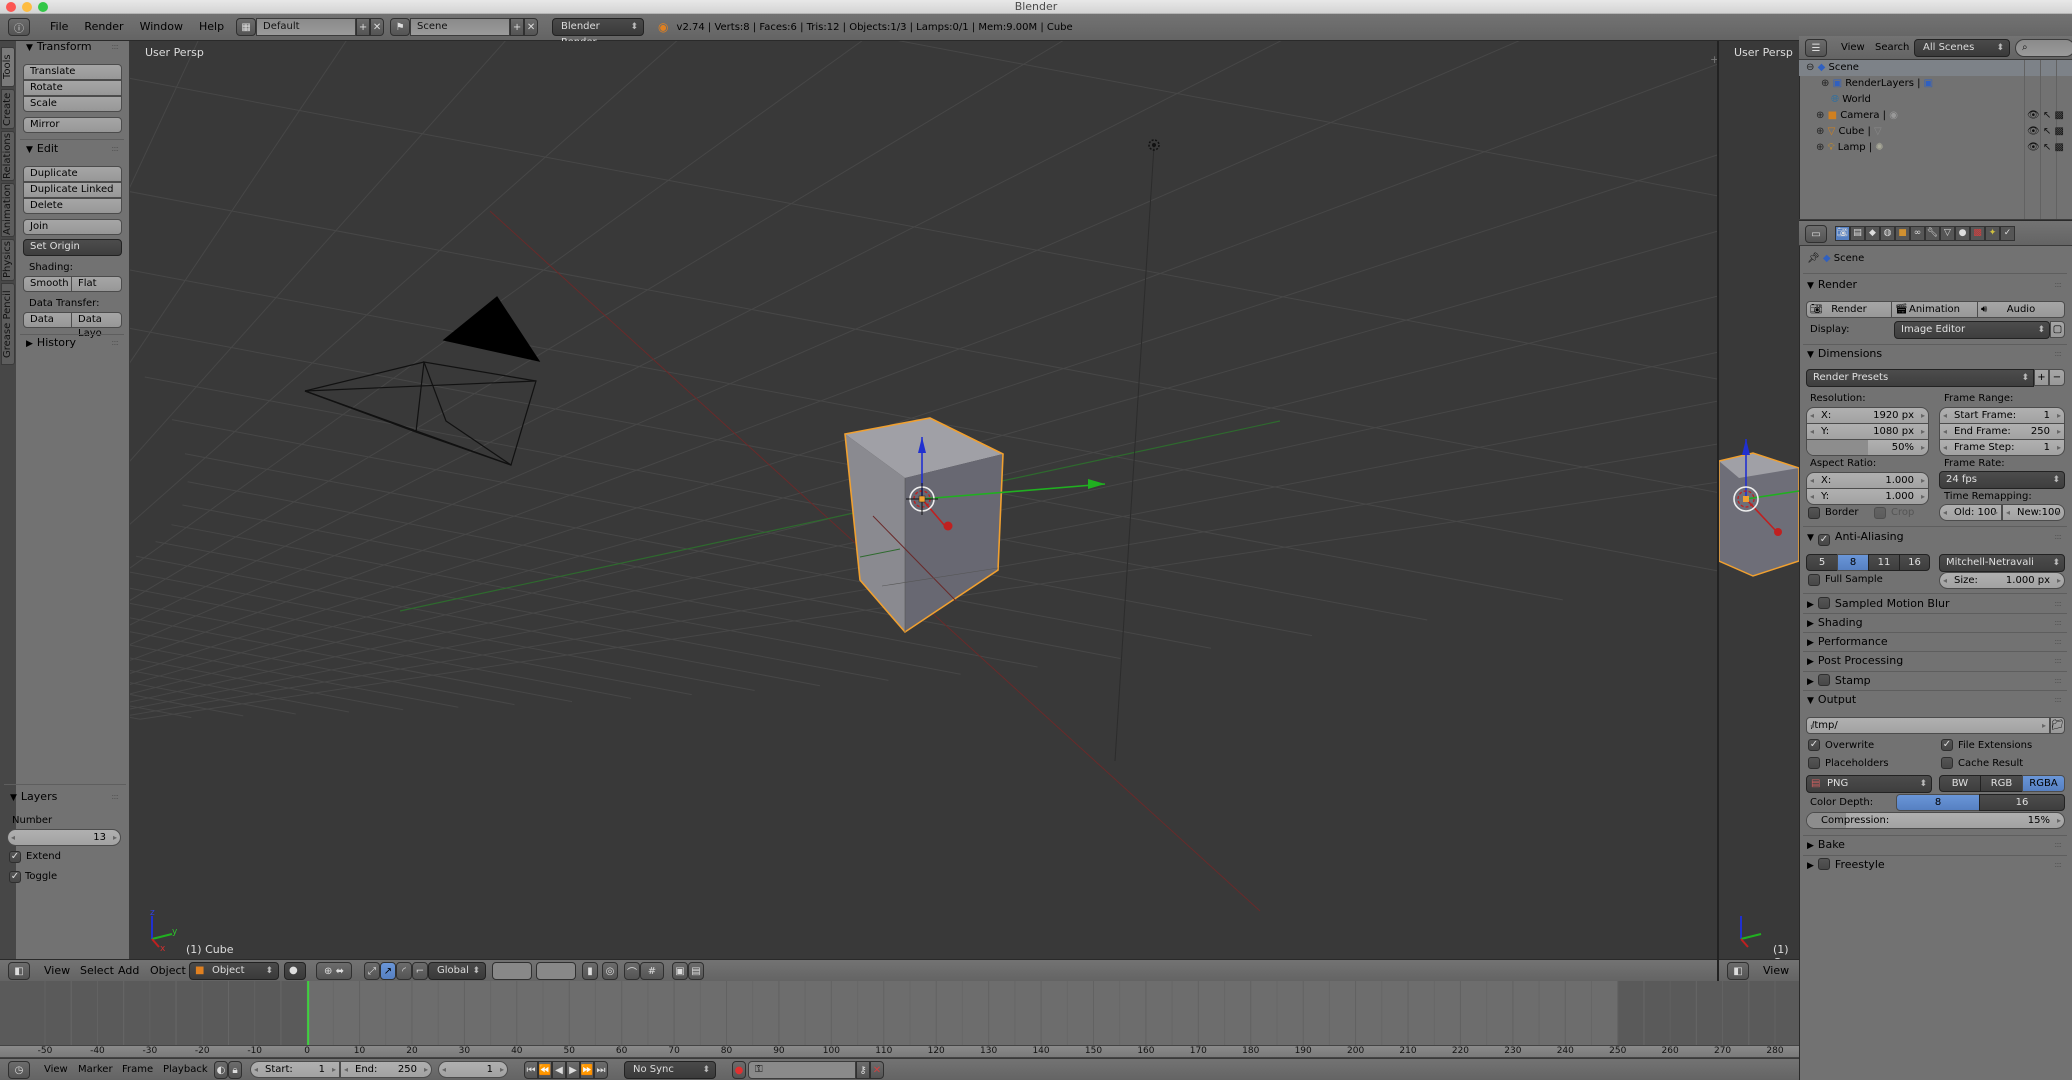 This screenshot has height=1080, width=2072. What do you see at coordinates (1823, 680) in the screenshot?
I see `stamp-checkbox` at bounding box center [1823, 680].